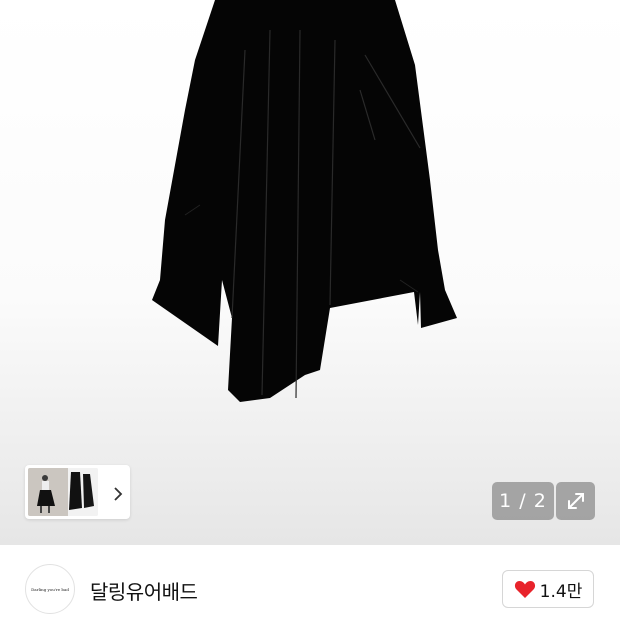 This screenshot has height=620, width=620. What do you see at coordinates (561, 591) in the screenshot?
I see `like-count: 1.4만` at bounding box center [561, 591].